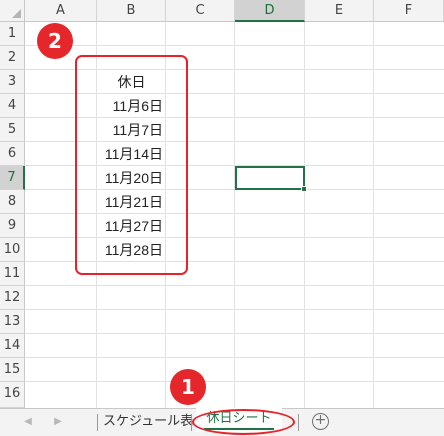 This screenshot has height=436, width=444. I want to click on row-header-16: 16, so click(12, 395).